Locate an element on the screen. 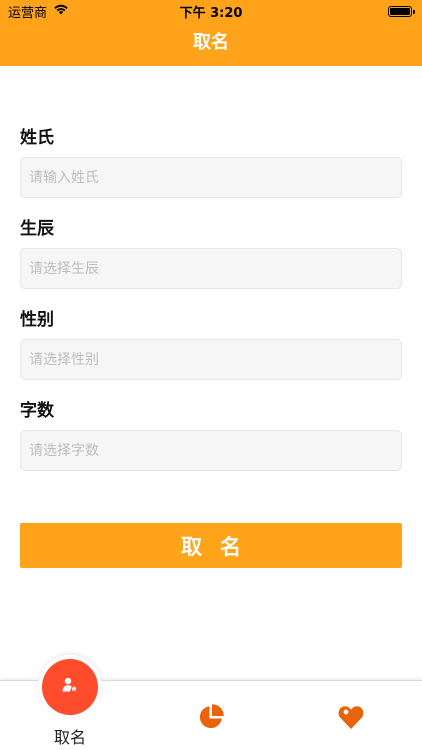  status-time: 下午 3:20 is located at coordinates (211, 13).